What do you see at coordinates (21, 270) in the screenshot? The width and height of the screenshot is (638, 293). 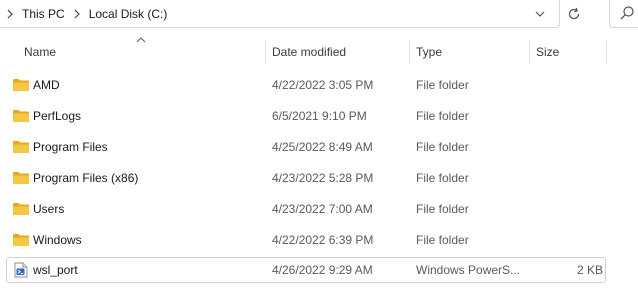 I see `powershell-script-icon` at bounding box center [21, 270].